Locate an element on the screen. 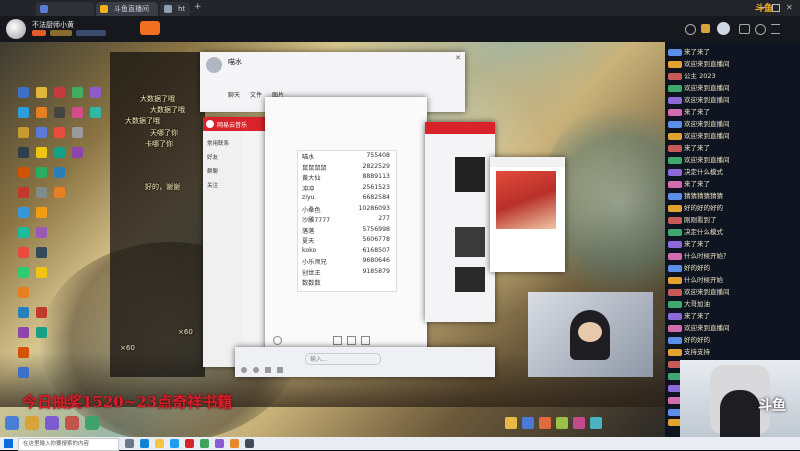  streamer-avatar is located at coordinates (16, 29).